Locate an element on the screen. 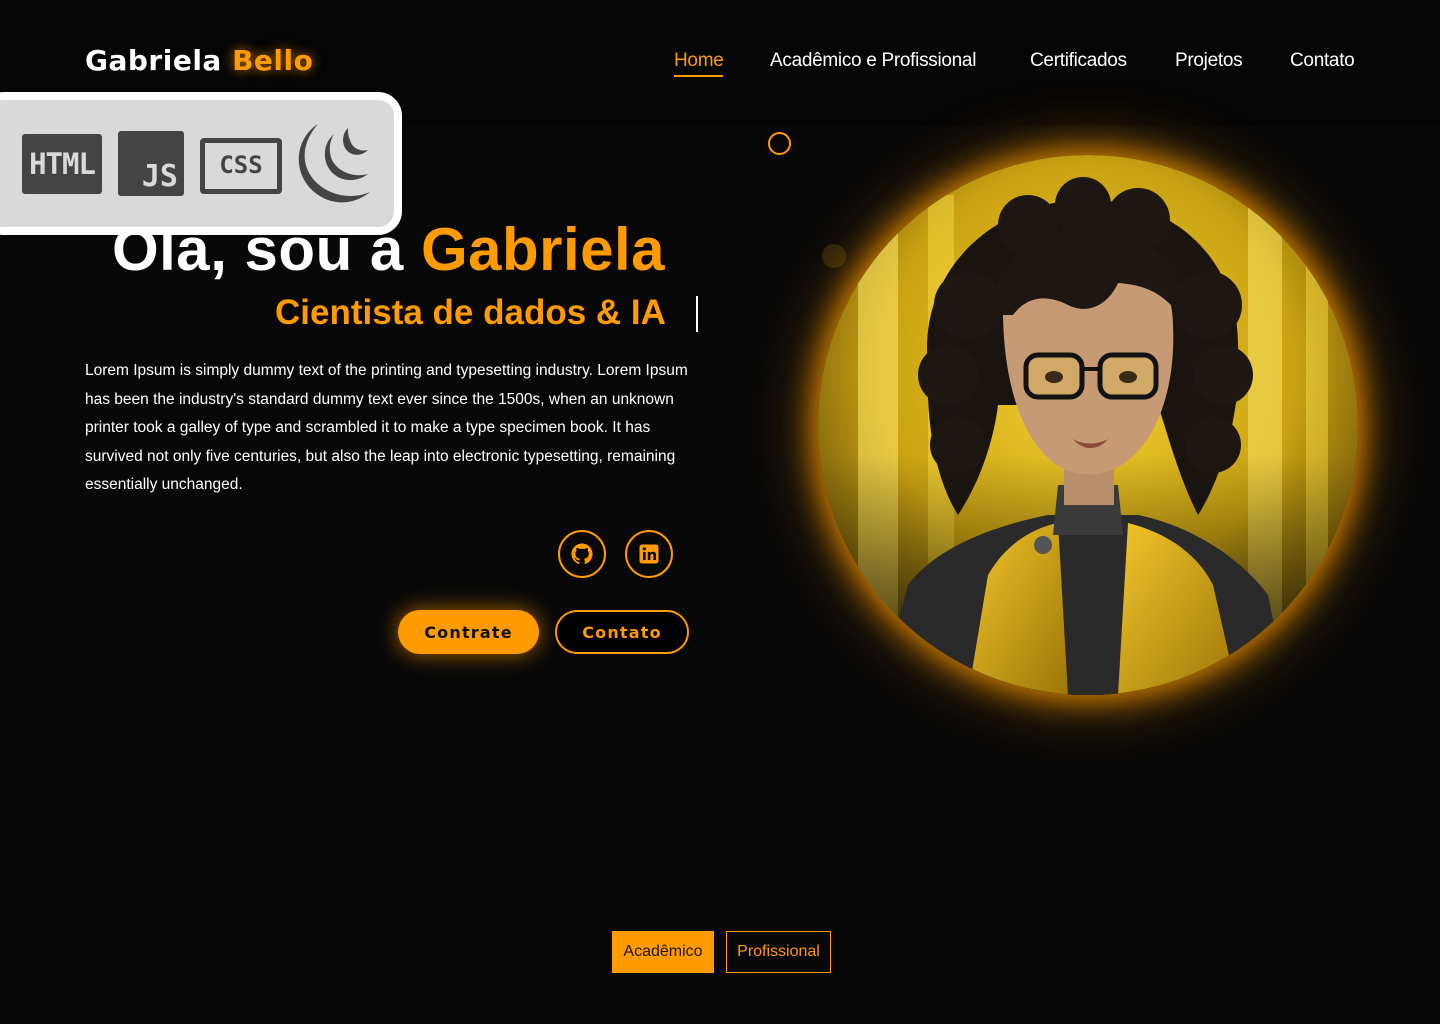  js-icon: JS is located at coordinates (151, 163).